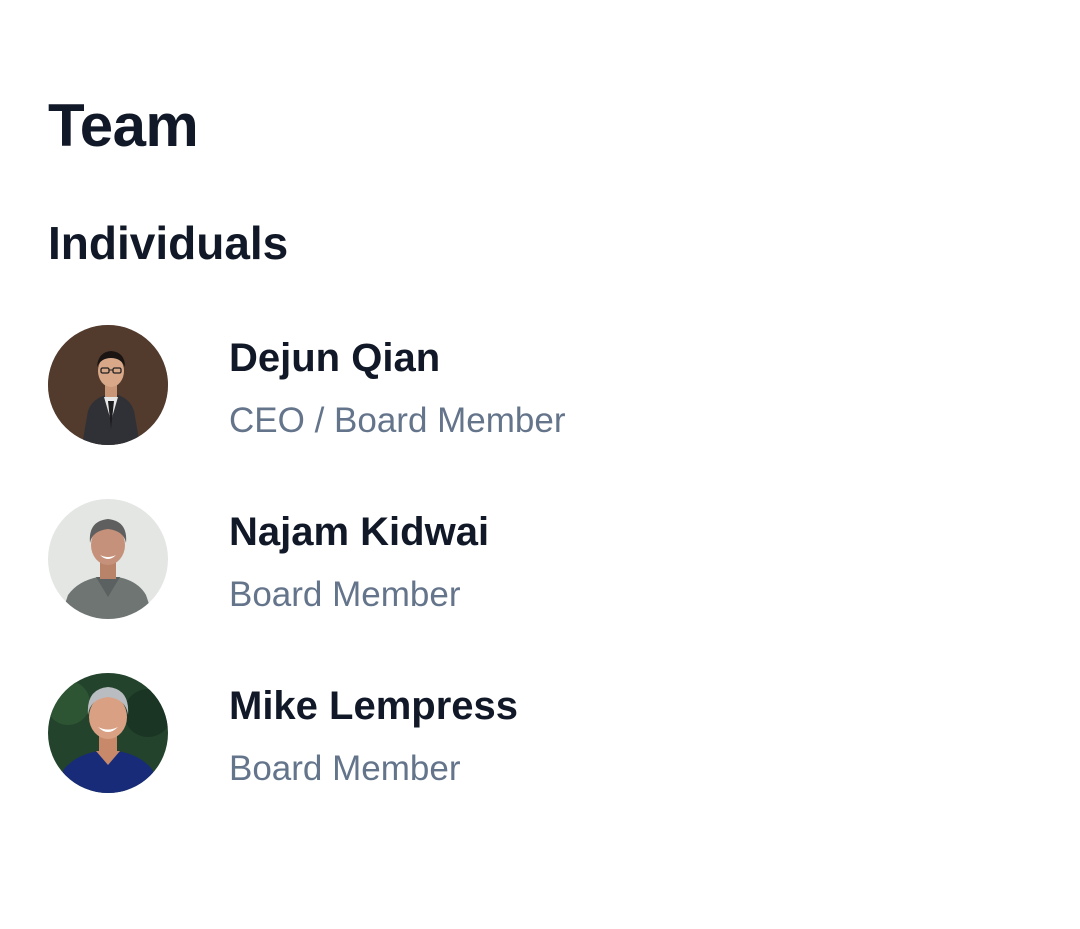 The width and height of the screenshot is (1080, 929). I want to click on section-title-individuals: Individuals, so click(168, 243).